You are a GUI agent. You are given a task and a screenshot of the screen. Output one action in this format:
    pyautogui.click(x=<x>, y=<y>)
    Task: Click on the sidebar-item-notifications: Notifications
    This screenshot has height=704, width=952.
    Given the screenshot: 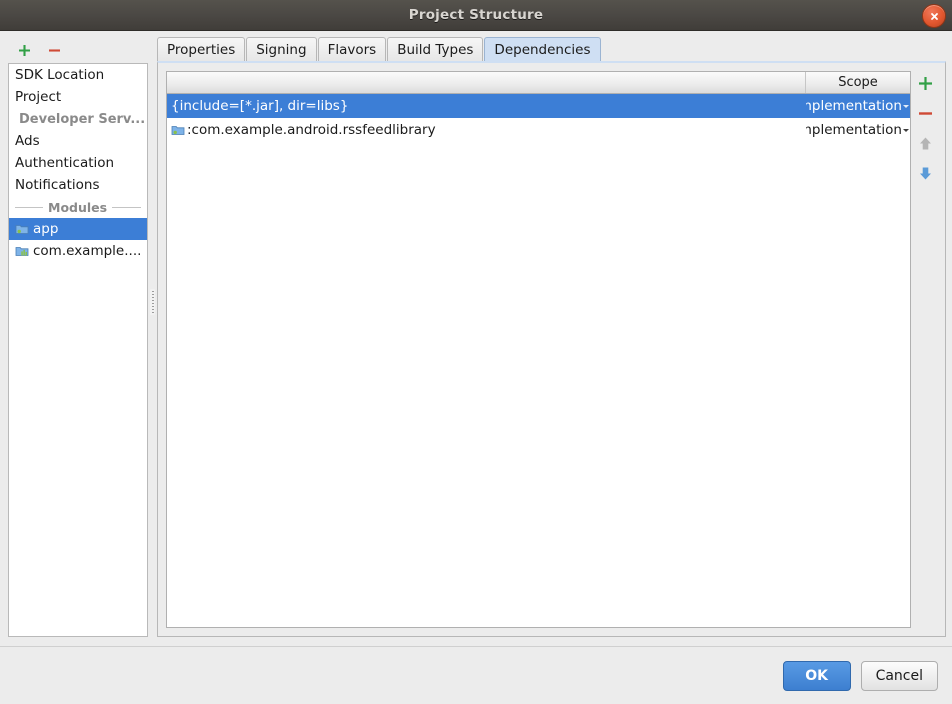 What is the action you would take?
    pyautogui.click(x=78, y=185)
    